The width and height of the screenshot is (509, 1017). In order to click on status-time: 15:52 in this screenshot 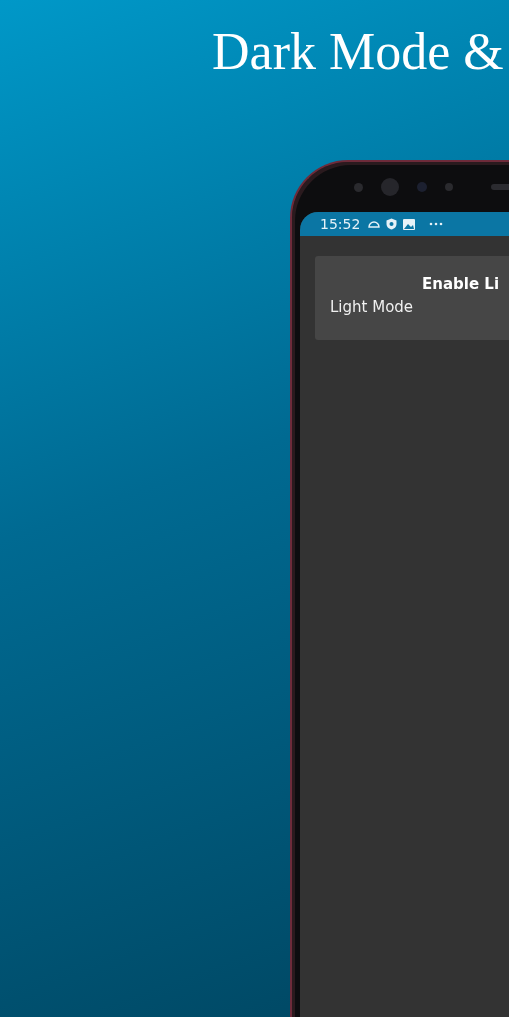, I will do `click(340, 224)`.